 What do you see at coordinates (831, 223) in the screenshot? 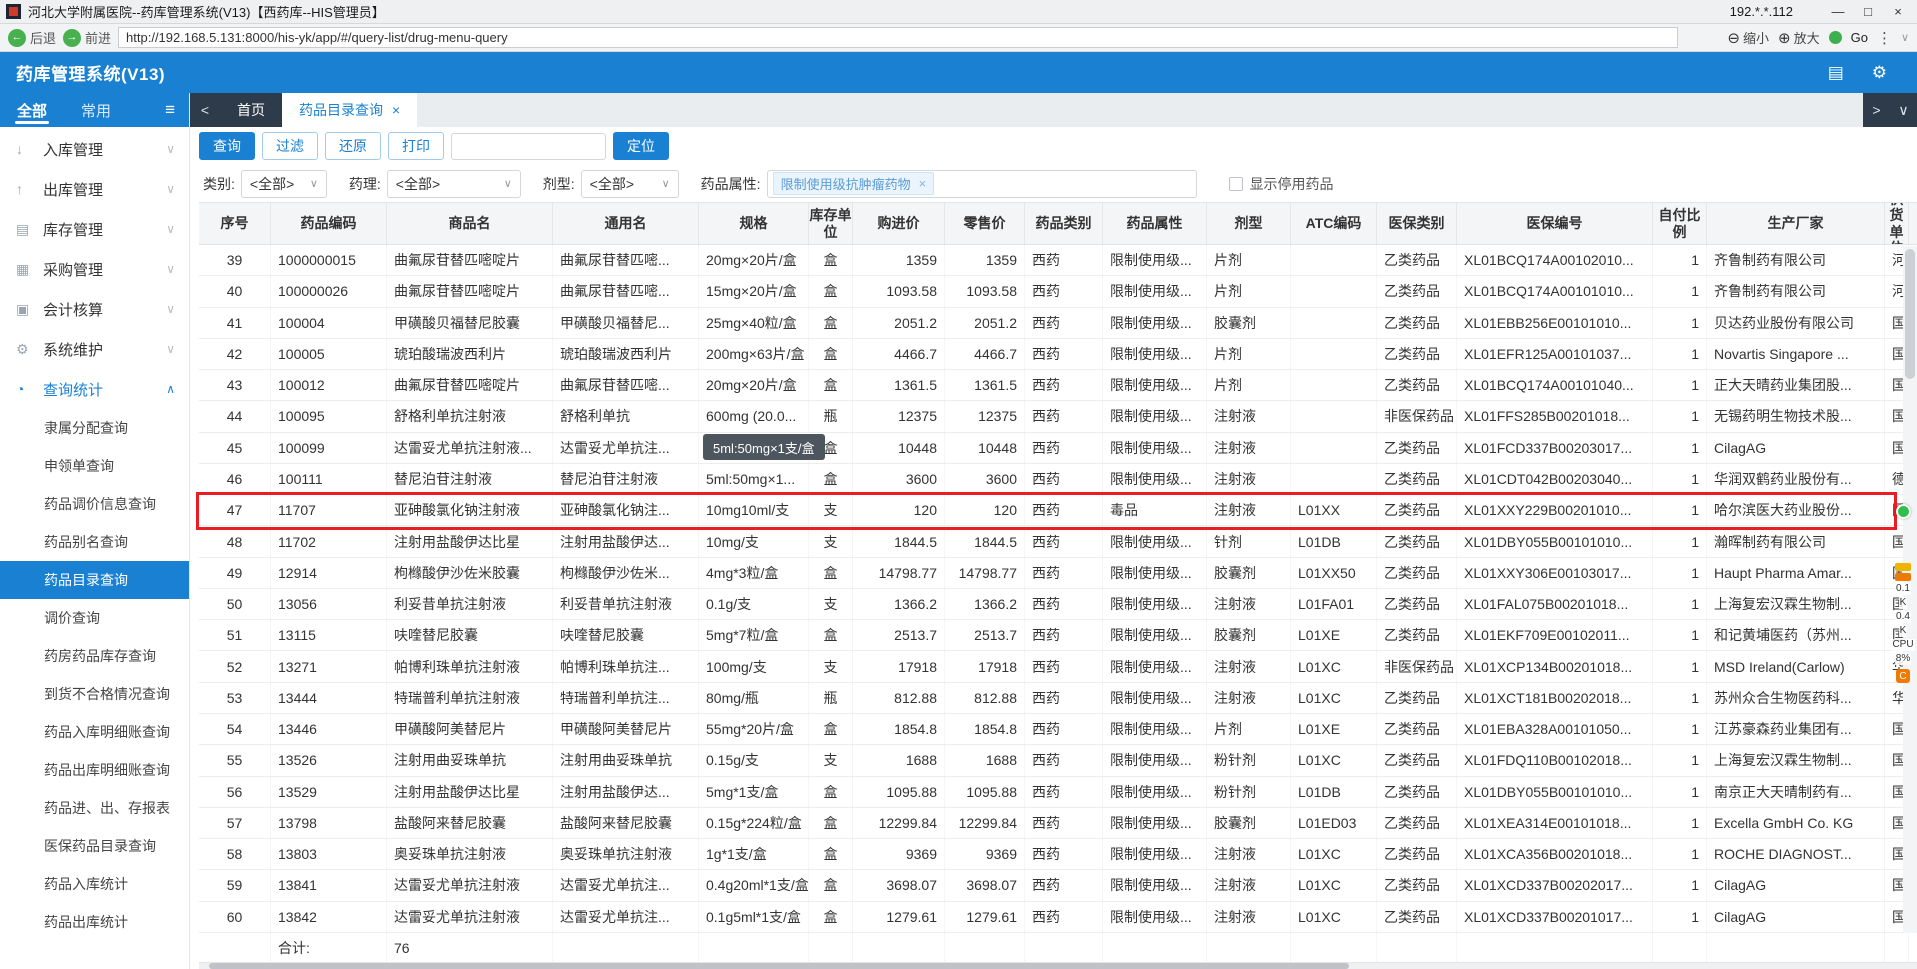
I see `column-header: 库存单 位` at bounding box center [831, 223].